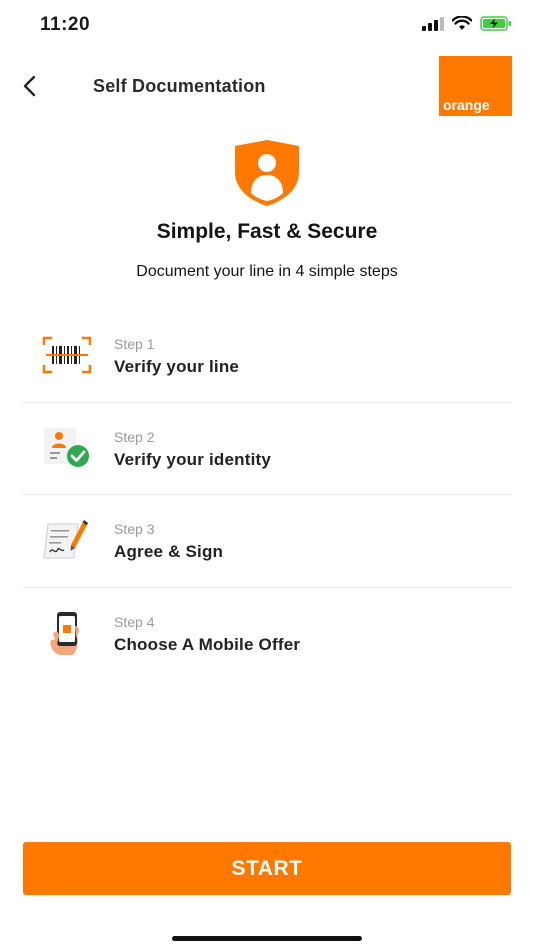 This screenshot has width=534, height=950. What do you see at coordinates (267, 541) in the screenshot?
I see `step-agree-sign: Step 3 Agree & Sign` at bounding box center [267, 541].